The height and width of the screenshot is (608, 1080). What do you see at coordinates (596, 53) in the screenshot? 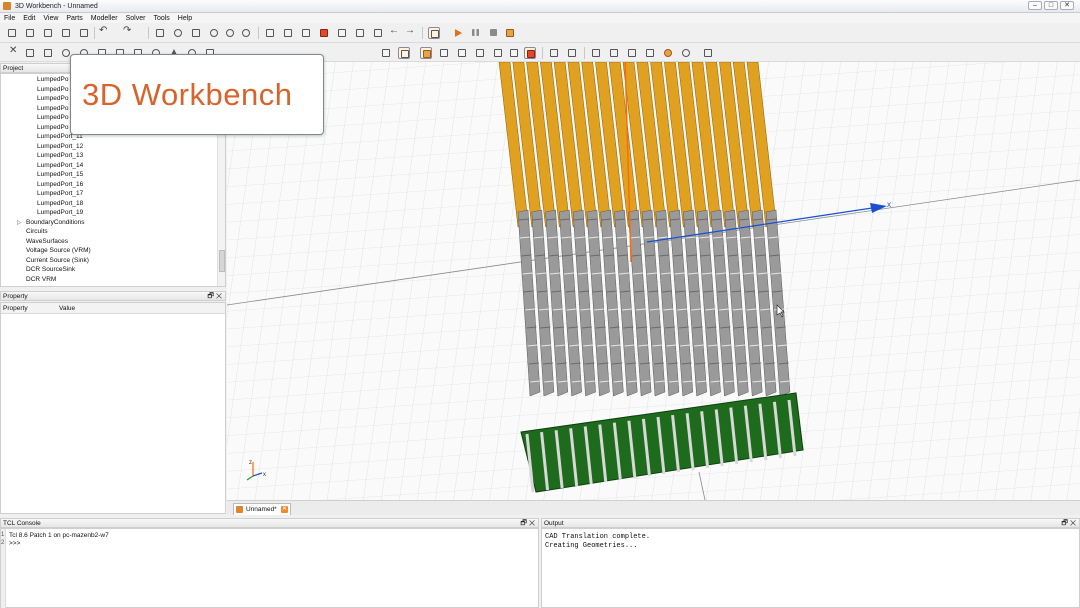
I see `ruler-icon` at bounding box center [596, 53].